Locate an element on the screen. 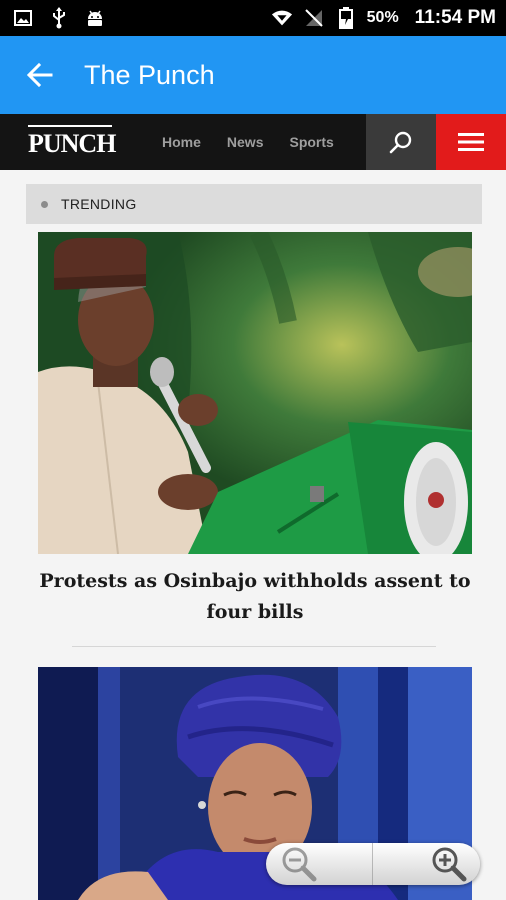 Image resolution: width=506 pixels, height=900 pixels. status-bar: 50% 11:54 PM is located at coordinates (253, 18).